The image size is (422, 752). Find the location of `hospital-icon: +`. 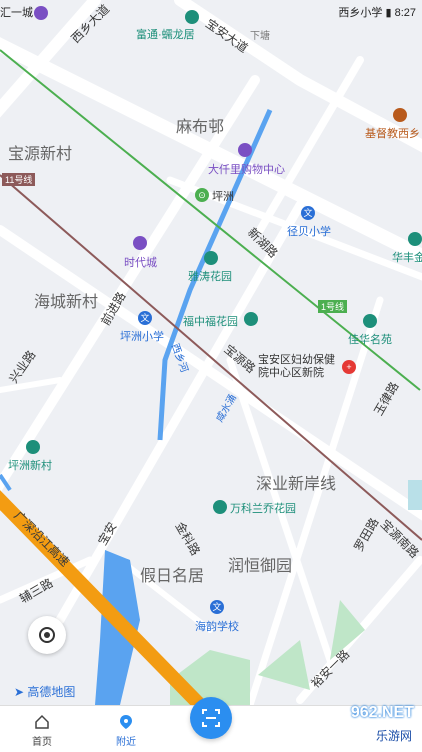

hospital-icon: + is located at coordinates (349, 367).